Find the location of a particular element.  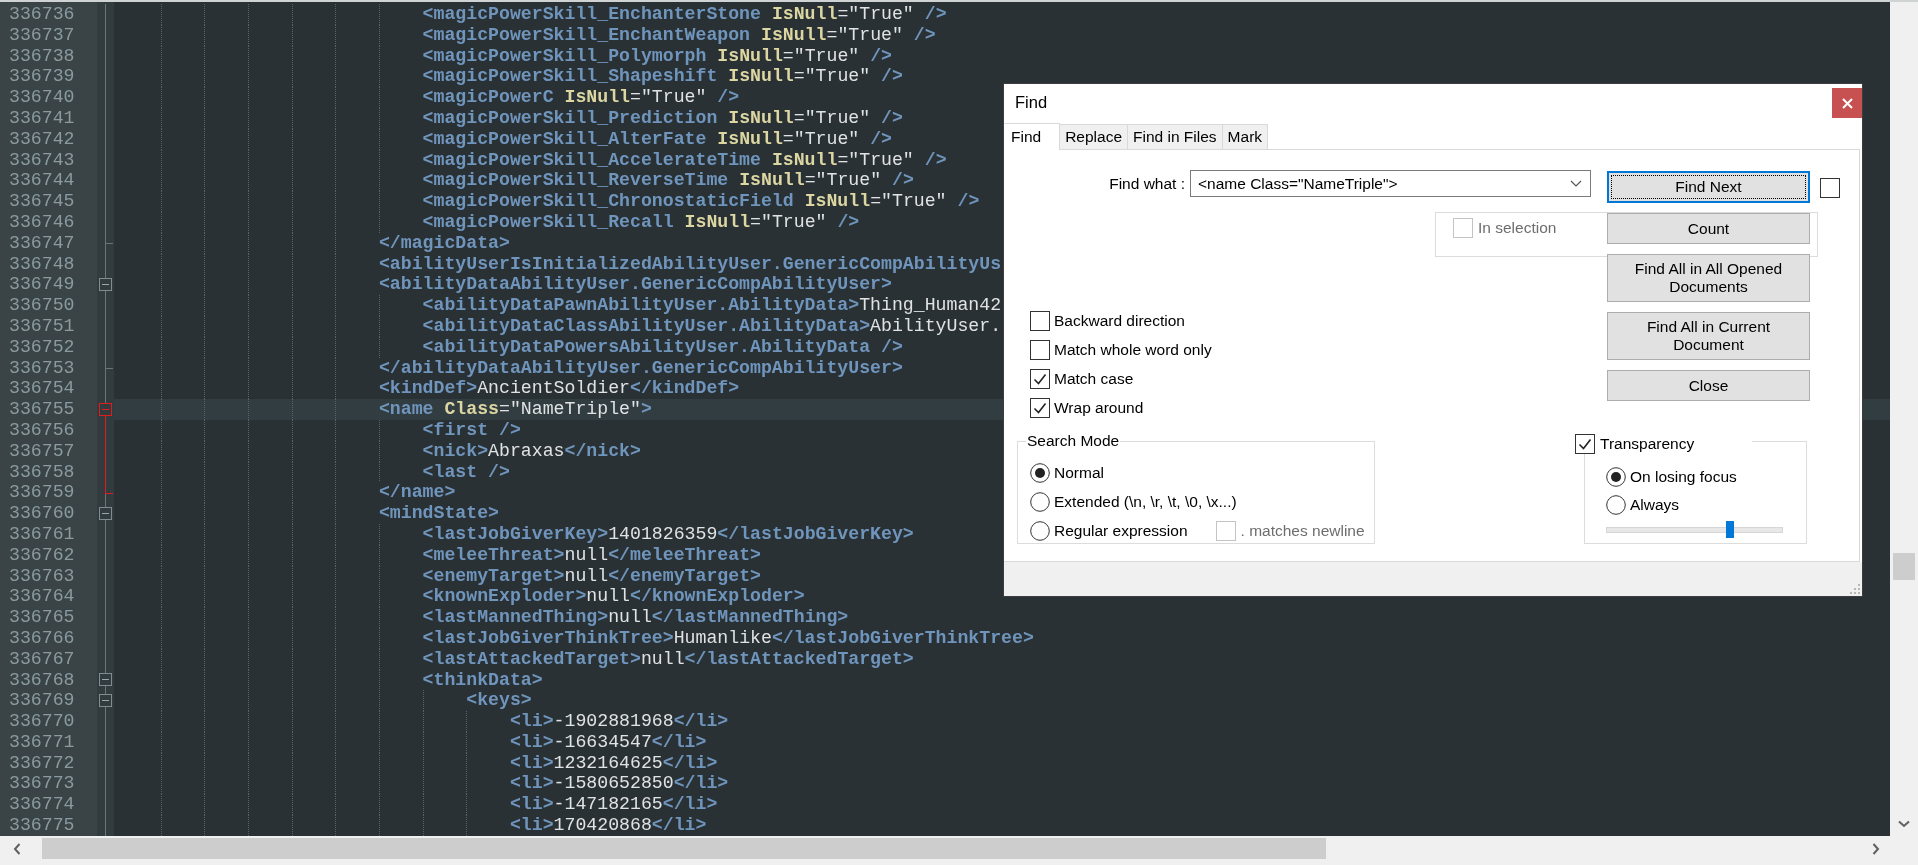

code-line: </abilityDataAbilityUser.GenericCompAbilityUser> is located at coordinates (640, 368).